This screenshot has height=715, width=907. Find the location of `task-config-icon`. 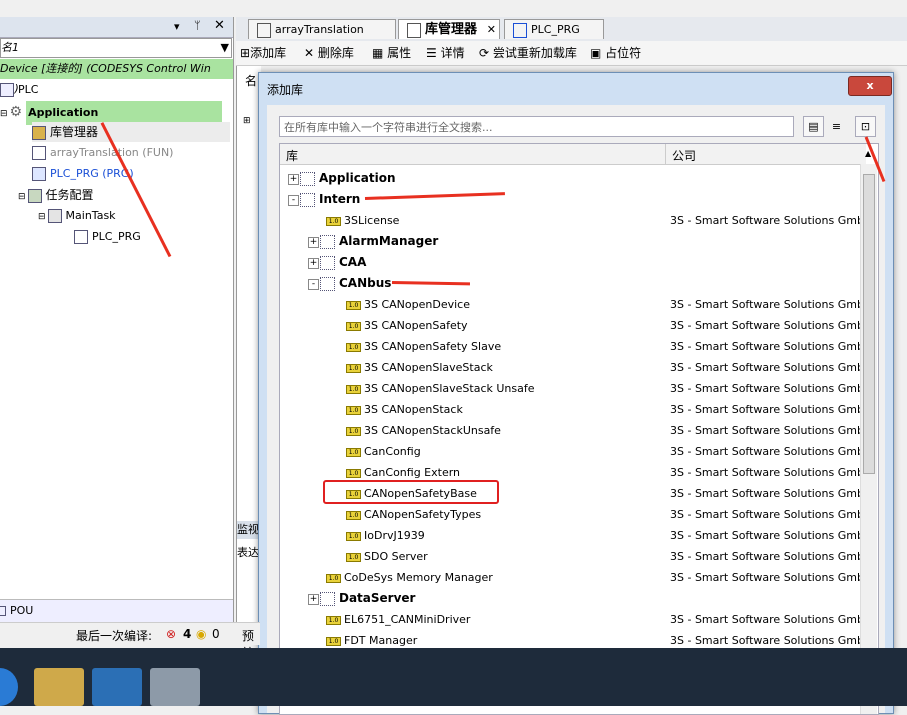

task-config-icon is located at coordinates (34, 196).